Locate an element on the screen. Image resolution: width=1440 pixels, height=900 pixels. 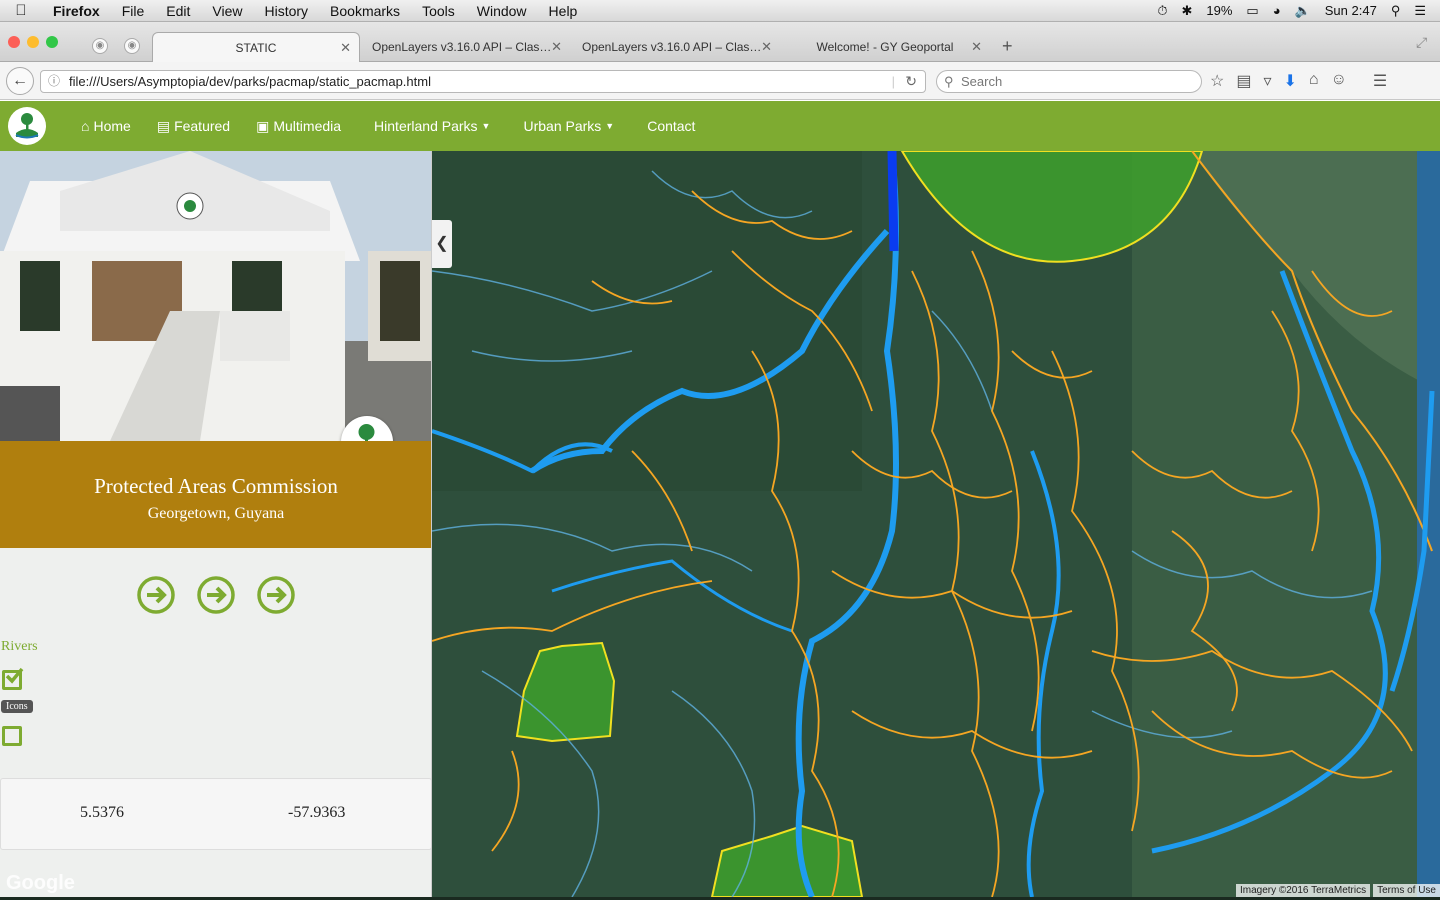
film-icon: ▤ is located at coordinates (163, 125).